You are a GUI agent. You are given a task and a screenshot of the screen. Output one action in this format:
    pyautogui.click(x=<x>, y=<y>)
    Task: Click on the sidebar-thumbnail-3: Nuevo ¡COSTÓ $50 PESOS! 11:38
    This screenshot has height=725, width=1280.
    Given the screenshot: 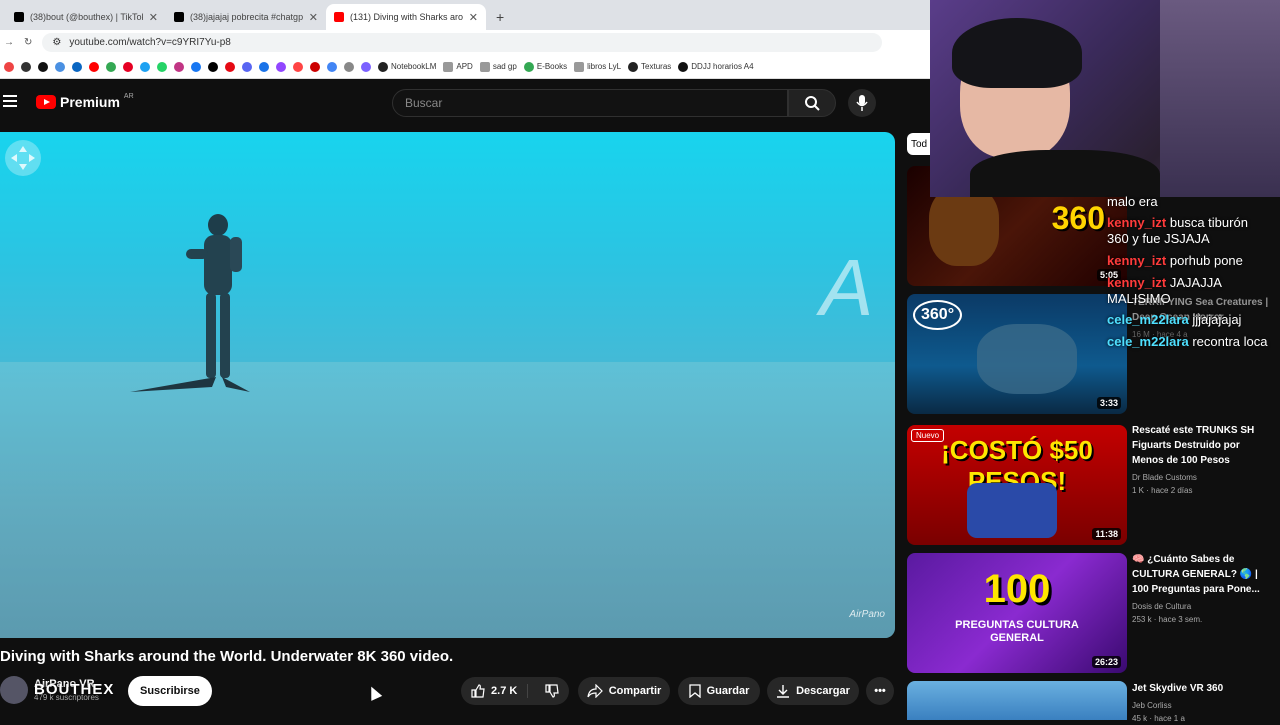 What is the action you would take?
    pyautogui.click(x=1017, y=485)
    